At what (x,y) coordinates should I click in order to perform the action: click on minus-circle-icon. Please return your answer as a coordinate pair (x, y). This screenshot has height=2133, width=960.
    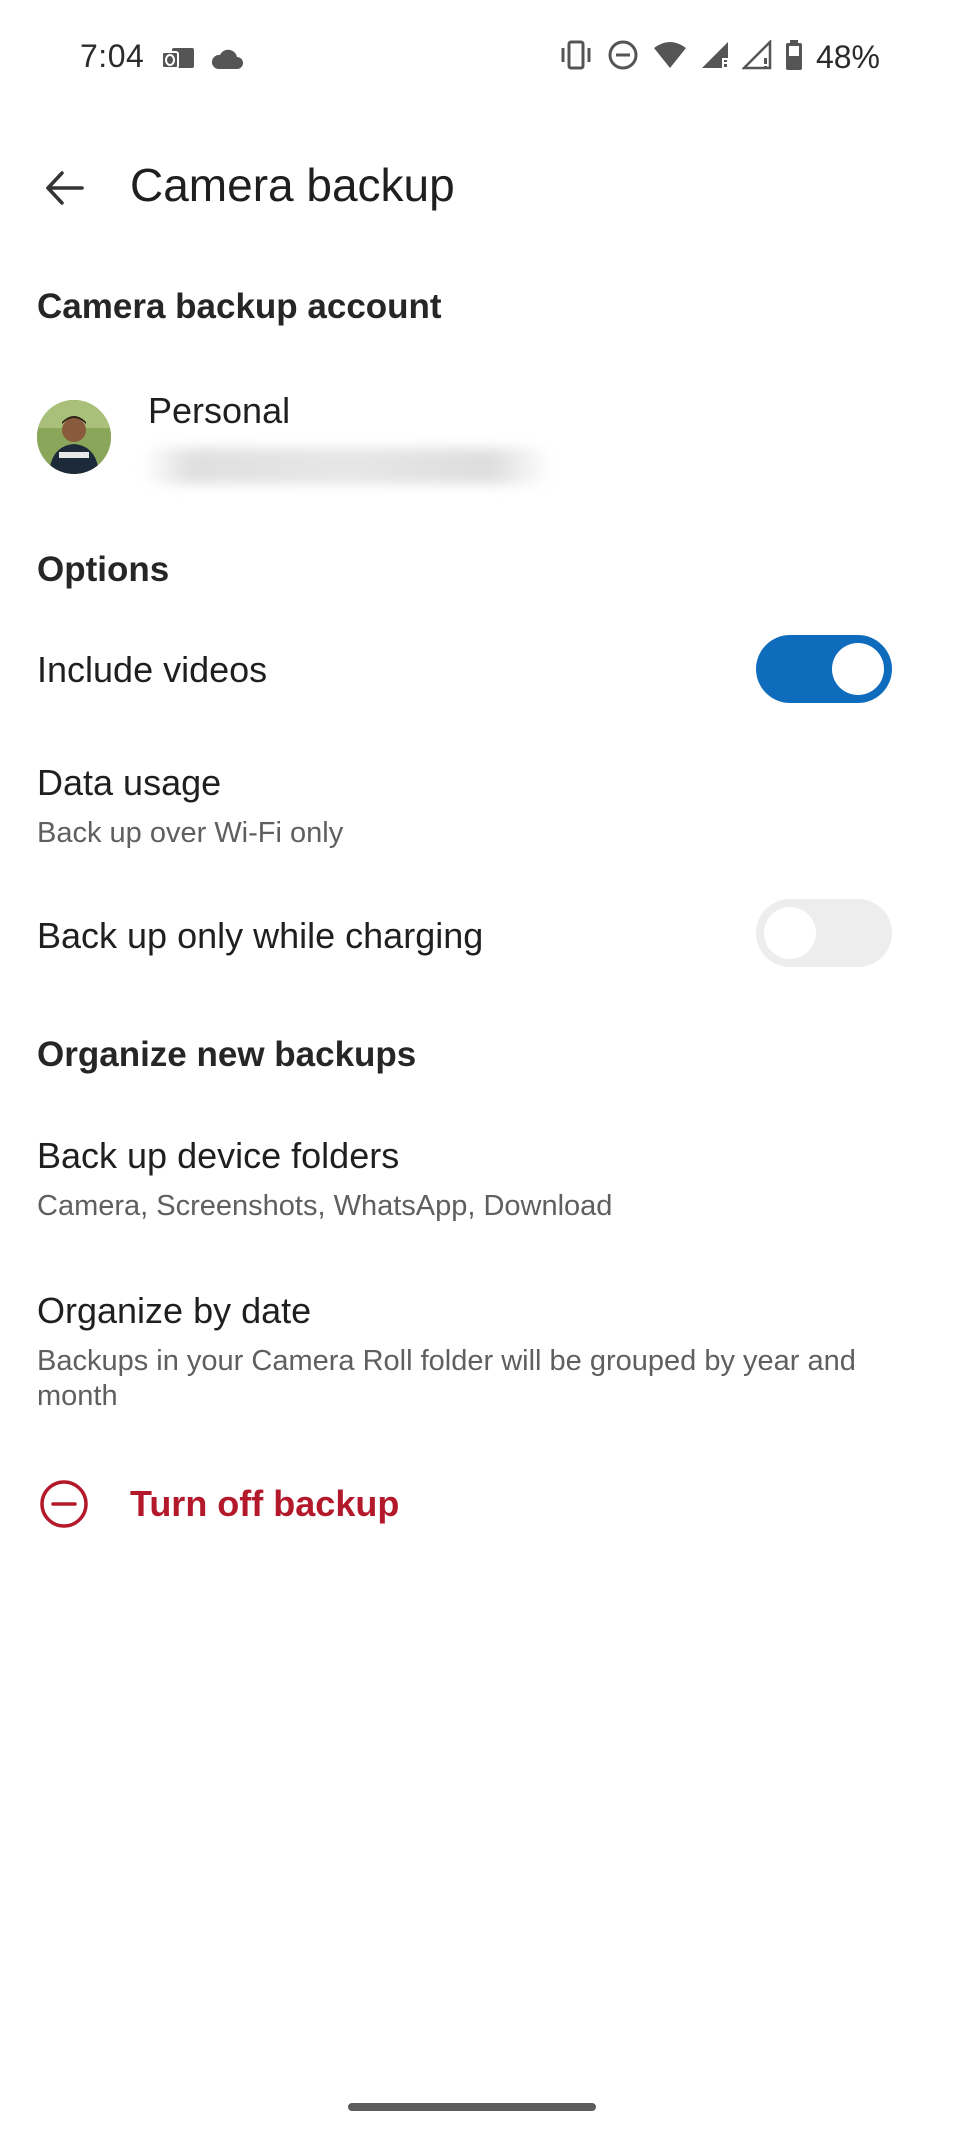
    Looking at the image, I should click on (64, 1504).